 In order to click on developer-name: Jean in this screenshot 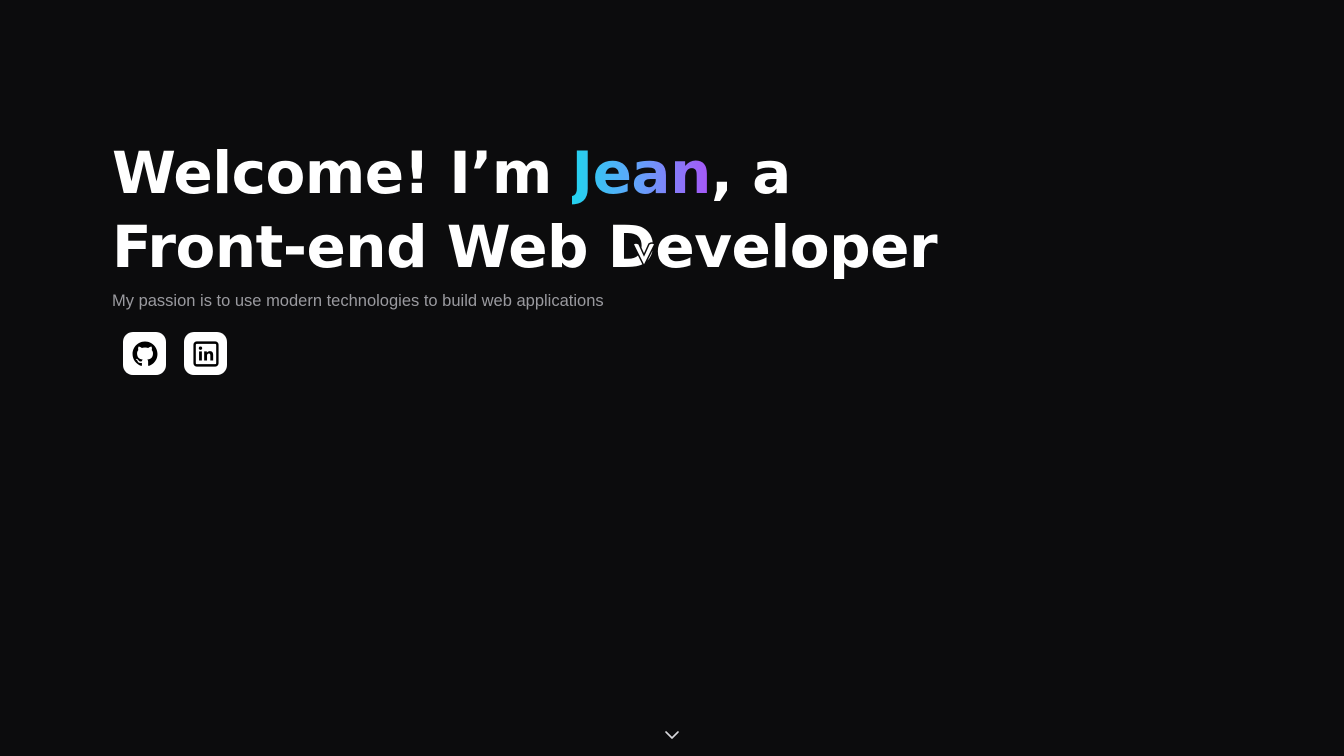, I will do `click(641, 173)`.